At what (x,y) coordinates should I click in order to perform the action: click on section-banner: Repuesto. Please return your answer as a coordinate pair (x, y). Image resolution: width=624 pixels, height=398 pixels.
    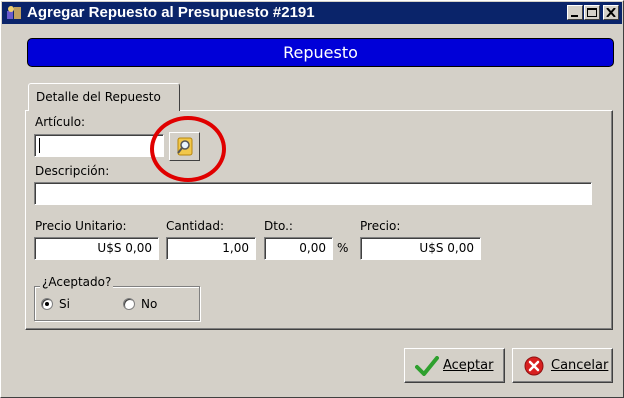
    Looking at the image, I should click on (320, 52).